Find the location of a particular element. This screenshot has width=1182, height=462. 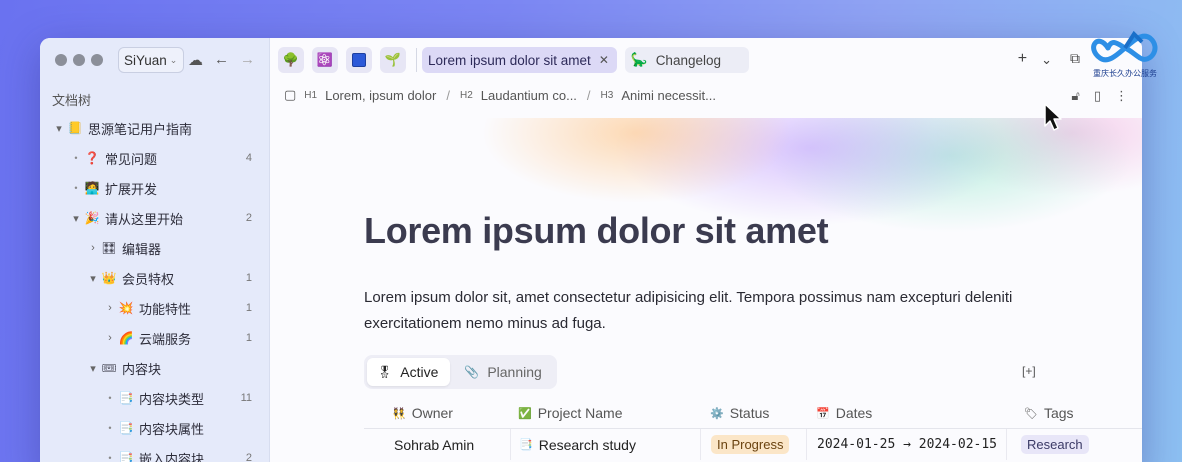

sidebar-item-count: 11 is located at coordinates (246, 398).